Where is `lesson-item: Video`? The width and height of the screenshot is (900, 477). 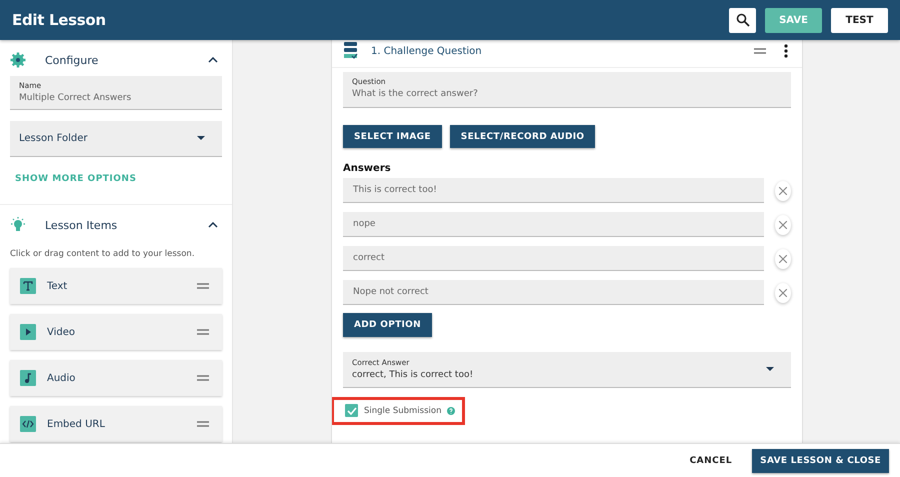
lesson-item: Video is located at coordinates (116, 332).